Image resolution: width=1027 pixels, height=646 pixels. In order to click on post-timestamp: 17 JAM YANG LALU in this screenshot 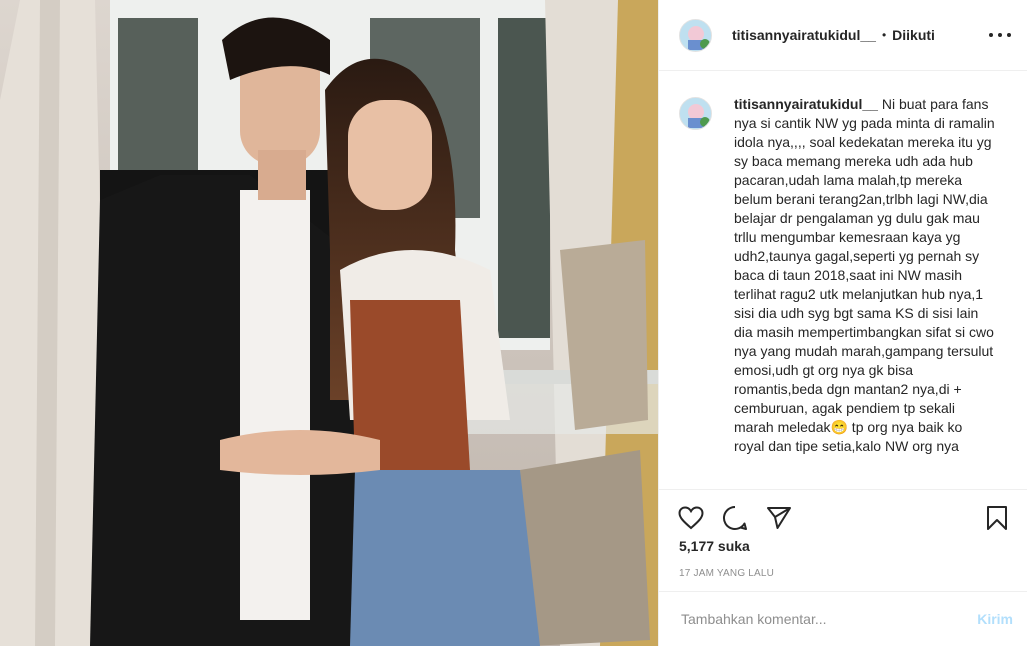, I will do `click(726, 573)`.